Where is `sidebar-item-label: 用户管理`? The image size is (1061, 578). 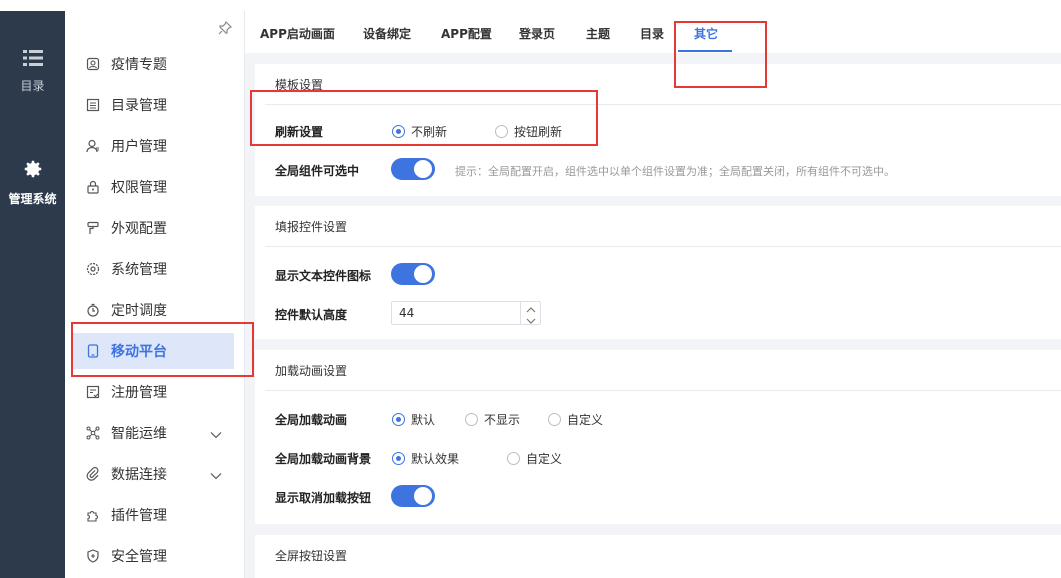
sidebar-item-label: 用户管理 is located at coordinates (139, 147).